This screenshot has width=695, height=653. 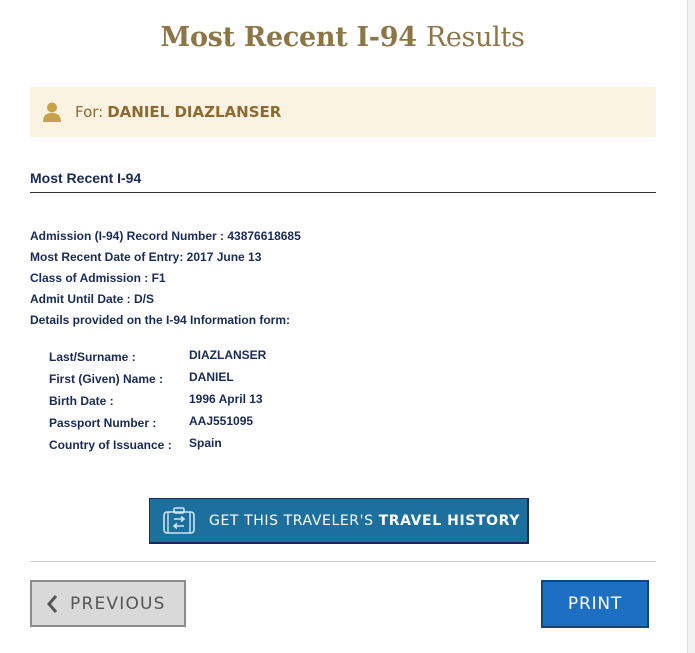 I want to click on detail-label: First (Given) Name :, so click(x=106, y=379).